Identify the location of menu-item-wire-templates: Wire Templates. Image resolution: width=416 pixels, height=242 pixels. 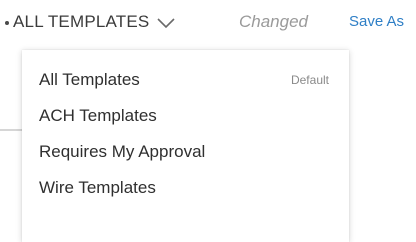
(185, 188).